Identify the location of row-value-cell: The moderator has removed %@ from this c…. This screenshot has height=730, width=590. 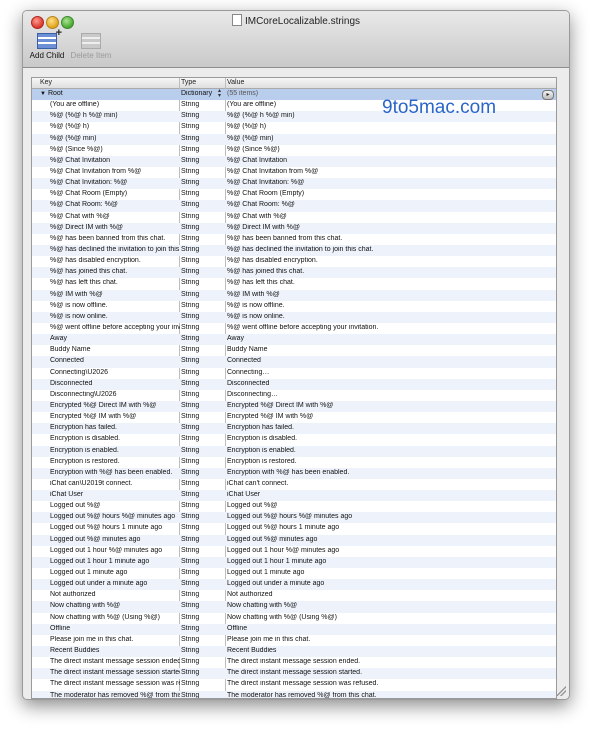
(387, 695).